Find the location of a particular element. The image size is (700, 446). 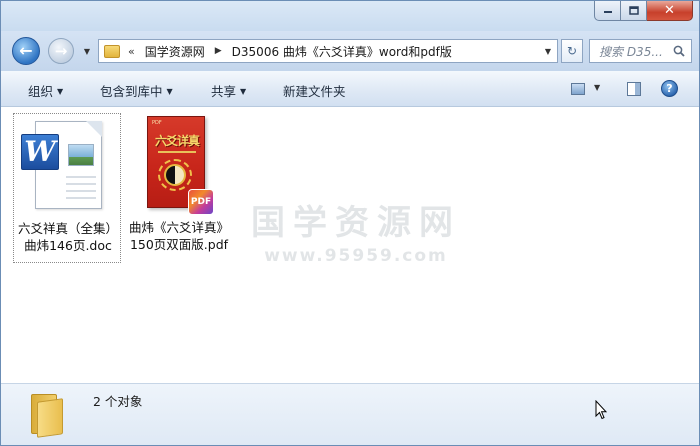

address-history-dropdown-icon: ▼ is located at coordinates (548, 51).